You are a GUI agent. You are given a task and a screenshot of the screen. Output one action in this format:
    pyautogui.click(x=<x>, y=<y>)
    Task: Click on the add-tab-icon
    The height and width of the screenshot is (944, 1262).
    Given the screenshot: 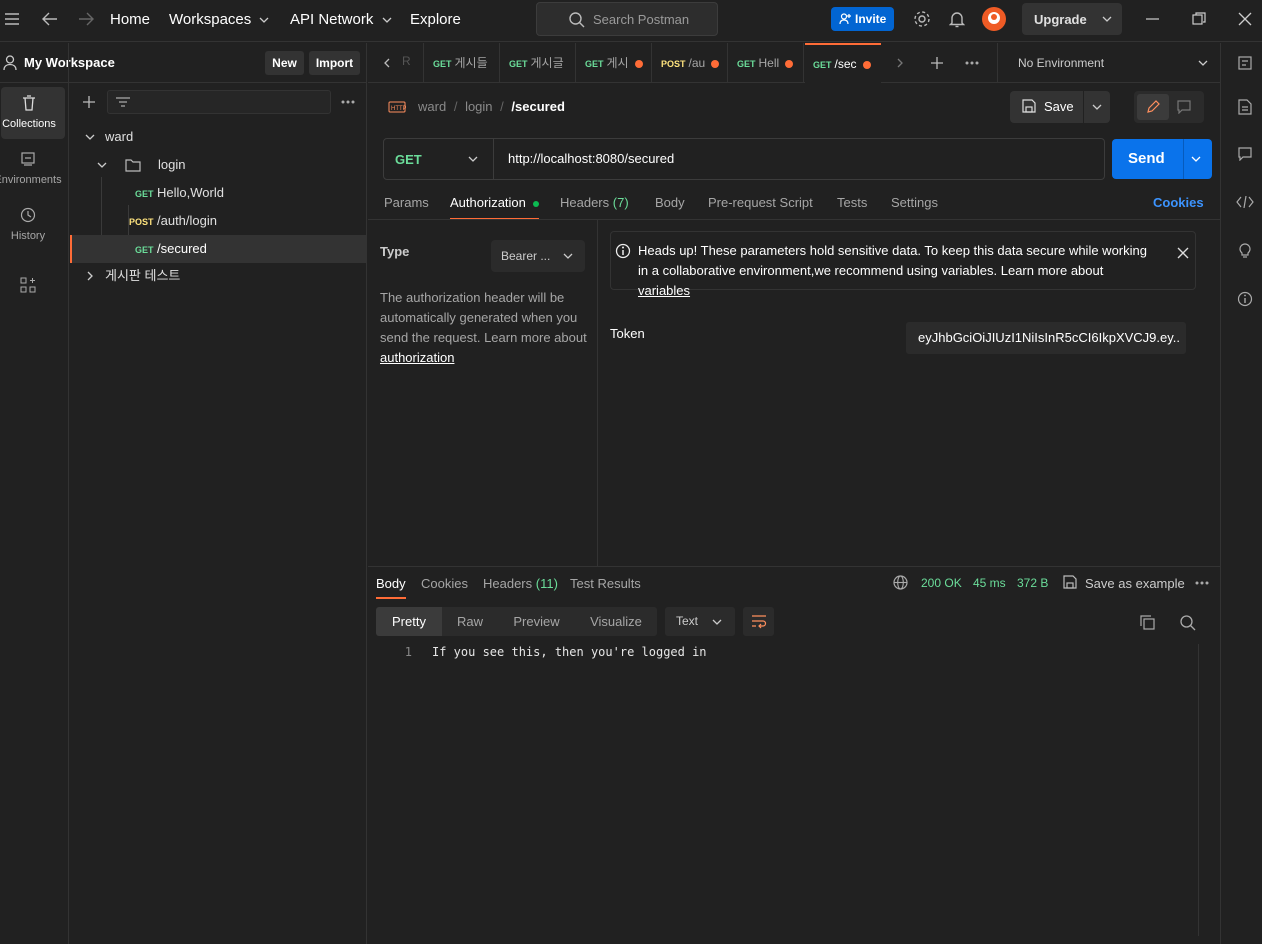 What is the action you would take?
    pyautogui.click(x=937, y=63)
    